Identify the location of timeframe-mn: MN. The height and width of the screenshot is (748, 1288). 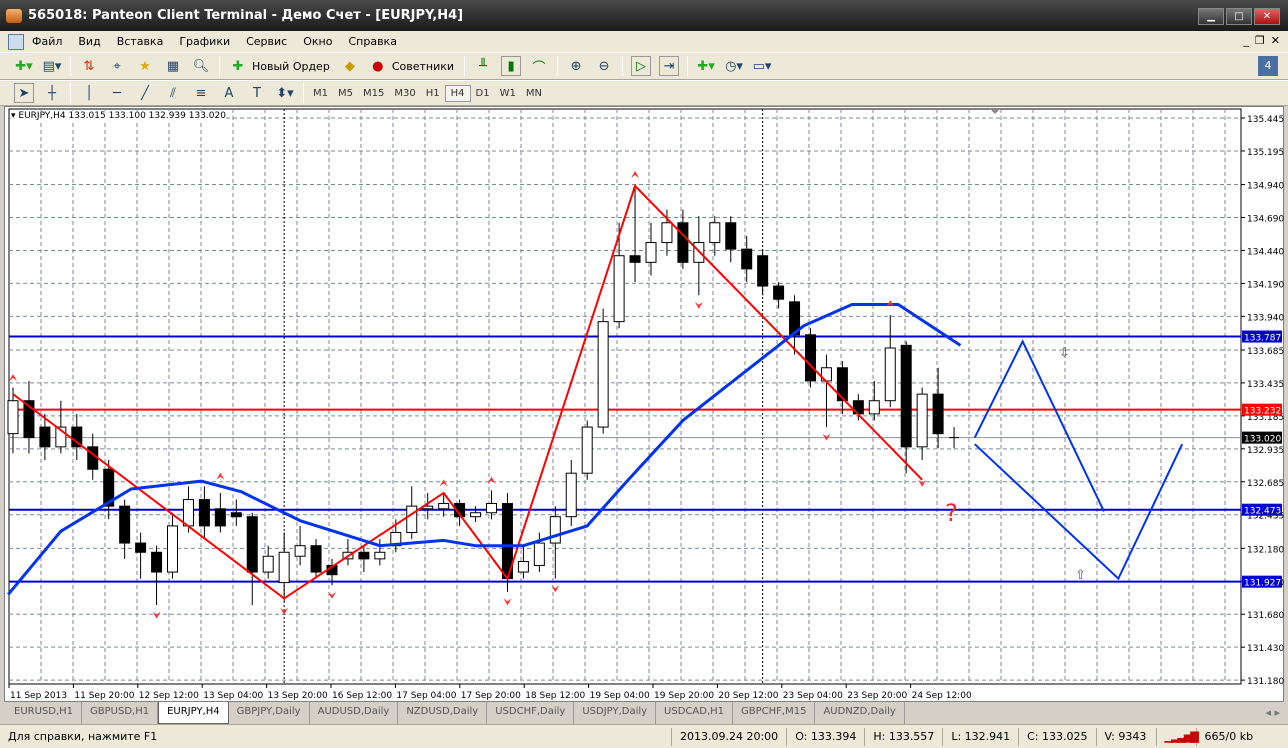
(534, 93).